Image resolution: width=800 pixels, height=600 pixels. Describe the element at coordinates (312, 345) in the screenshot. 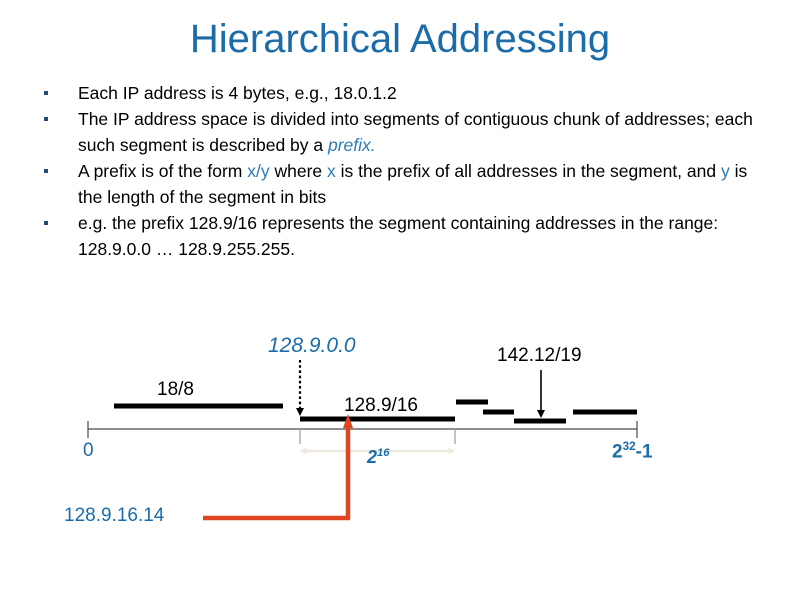

I see `label-128-9-0-0: 128.9.0.0` at that location.